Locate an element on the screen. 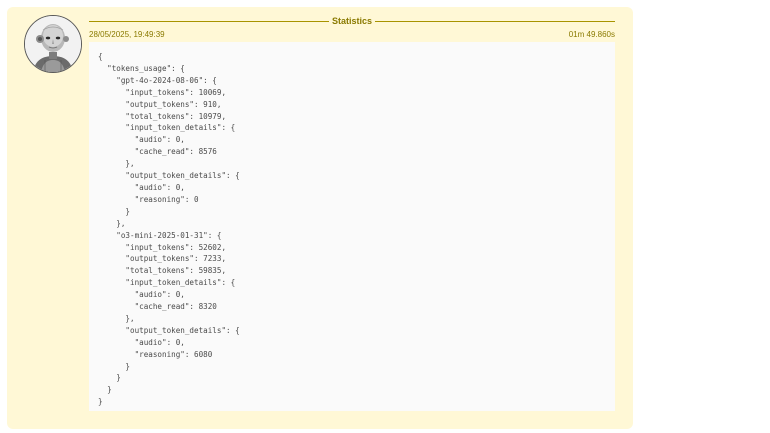  json-line: "gpt-4o-2024-08-06": { is located at coordinates (157, 80).